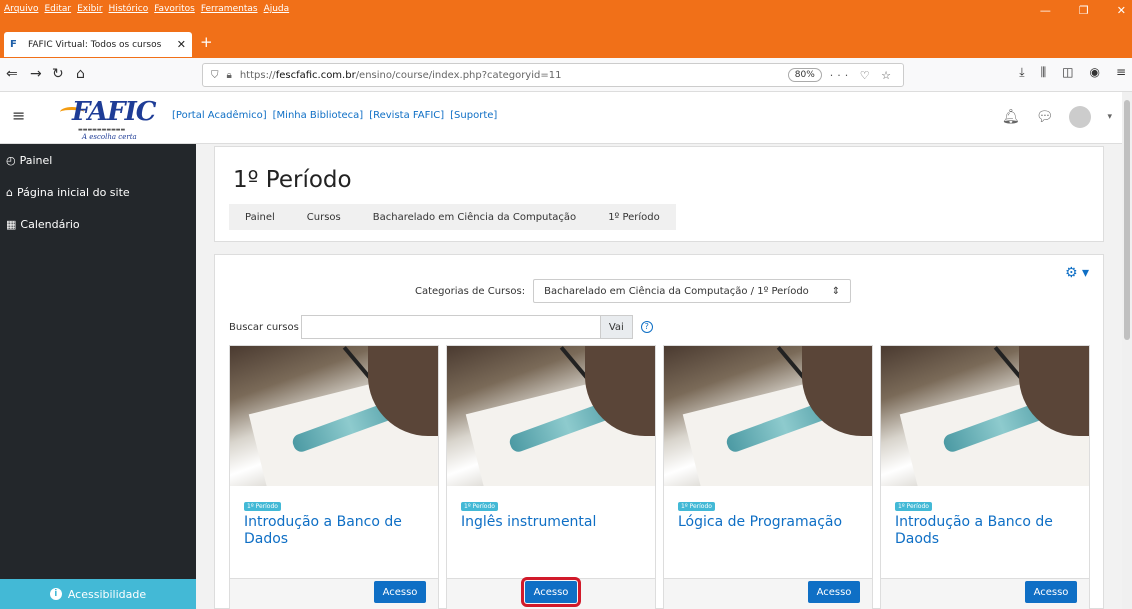 Image resolution: width=1132 pixels, height=609 pixels. Describe the element at coordinates (473, 115) in the screenshot. I see `link-suporte: [Suporte]` at that location.